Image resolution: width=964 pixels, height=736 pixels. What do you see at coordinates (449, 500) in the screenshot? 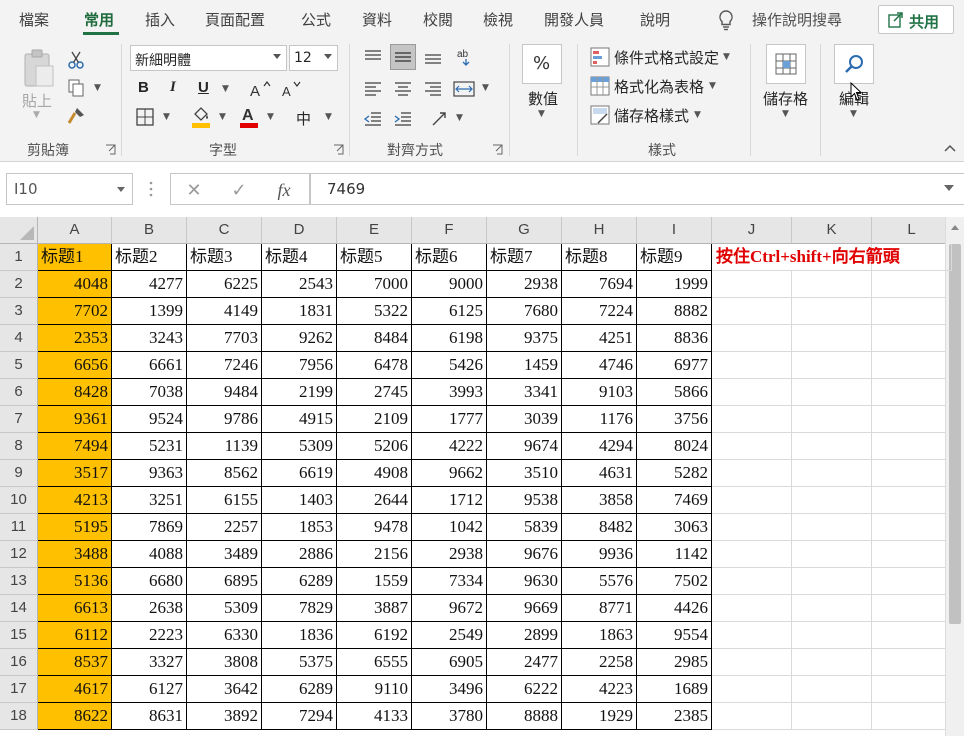
I see `table-cell: 1712` at bounding box center [449, 500].